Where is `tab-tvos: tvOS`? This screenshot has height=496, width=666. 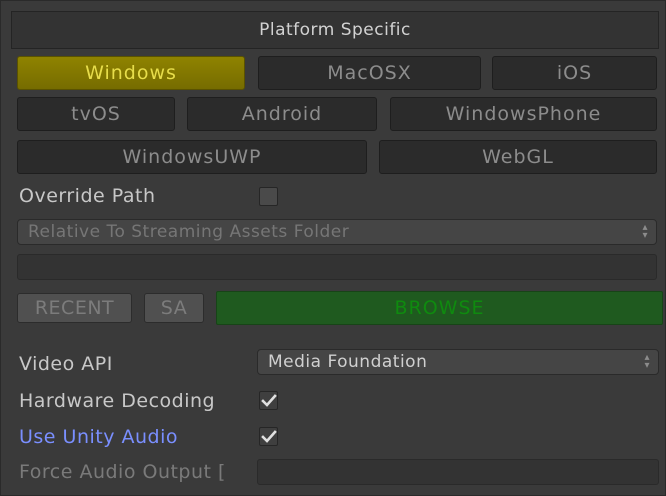 tab-tvos: tvOS is located at coordinates (96, 114).